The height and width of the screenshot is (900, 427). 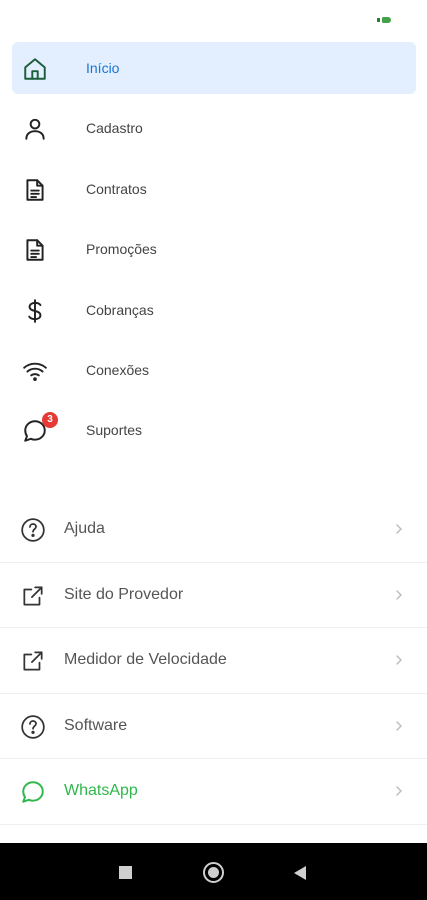 What do you see at coordinates (384, 20) in the screenshot?
I see `battery-icon` at bounding box center [384, 20].